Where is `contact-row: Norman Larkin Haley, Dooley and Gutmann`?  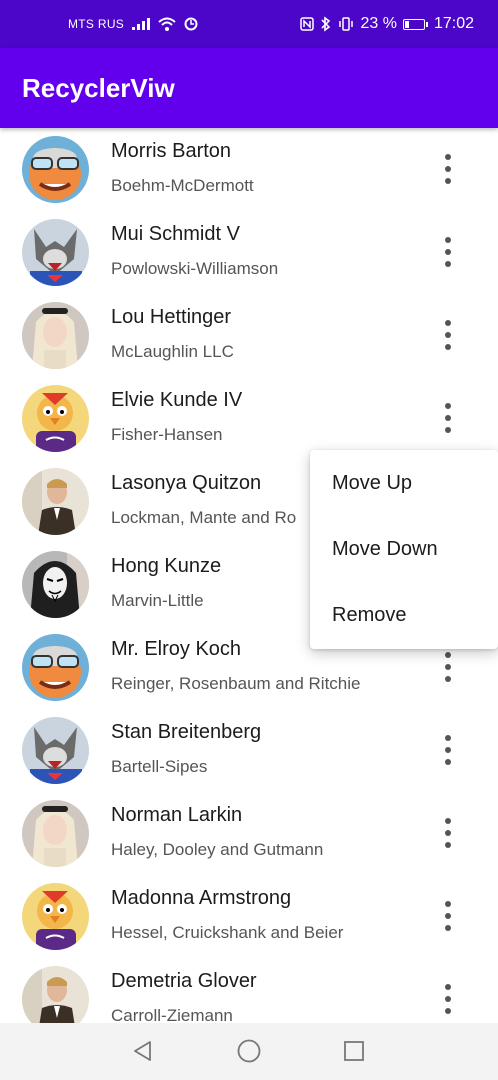
contact-row: Norman Larkin Haley, Dooley and Gutmann is located at coordinates (249, 833).